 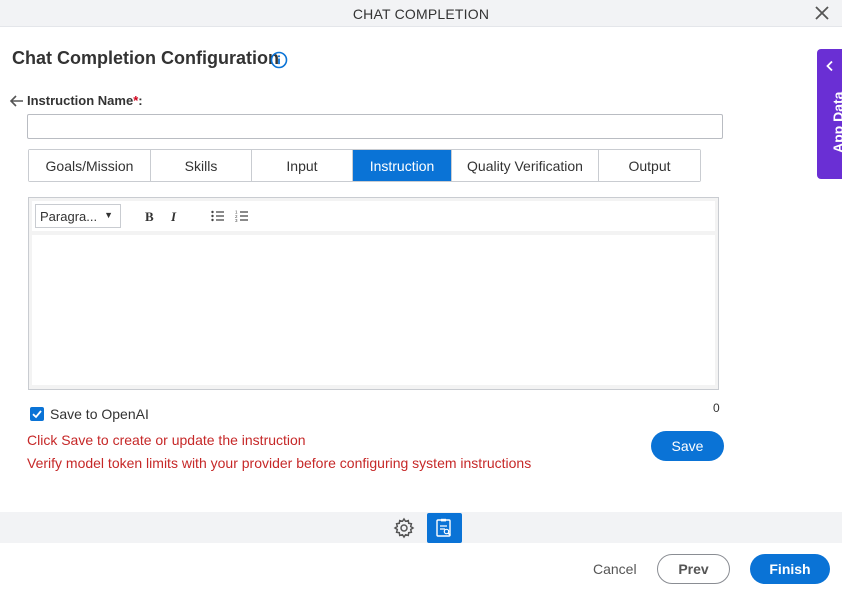 I want to click on tab-quality-verification: Quality Verification, so click(x=525, y=165).